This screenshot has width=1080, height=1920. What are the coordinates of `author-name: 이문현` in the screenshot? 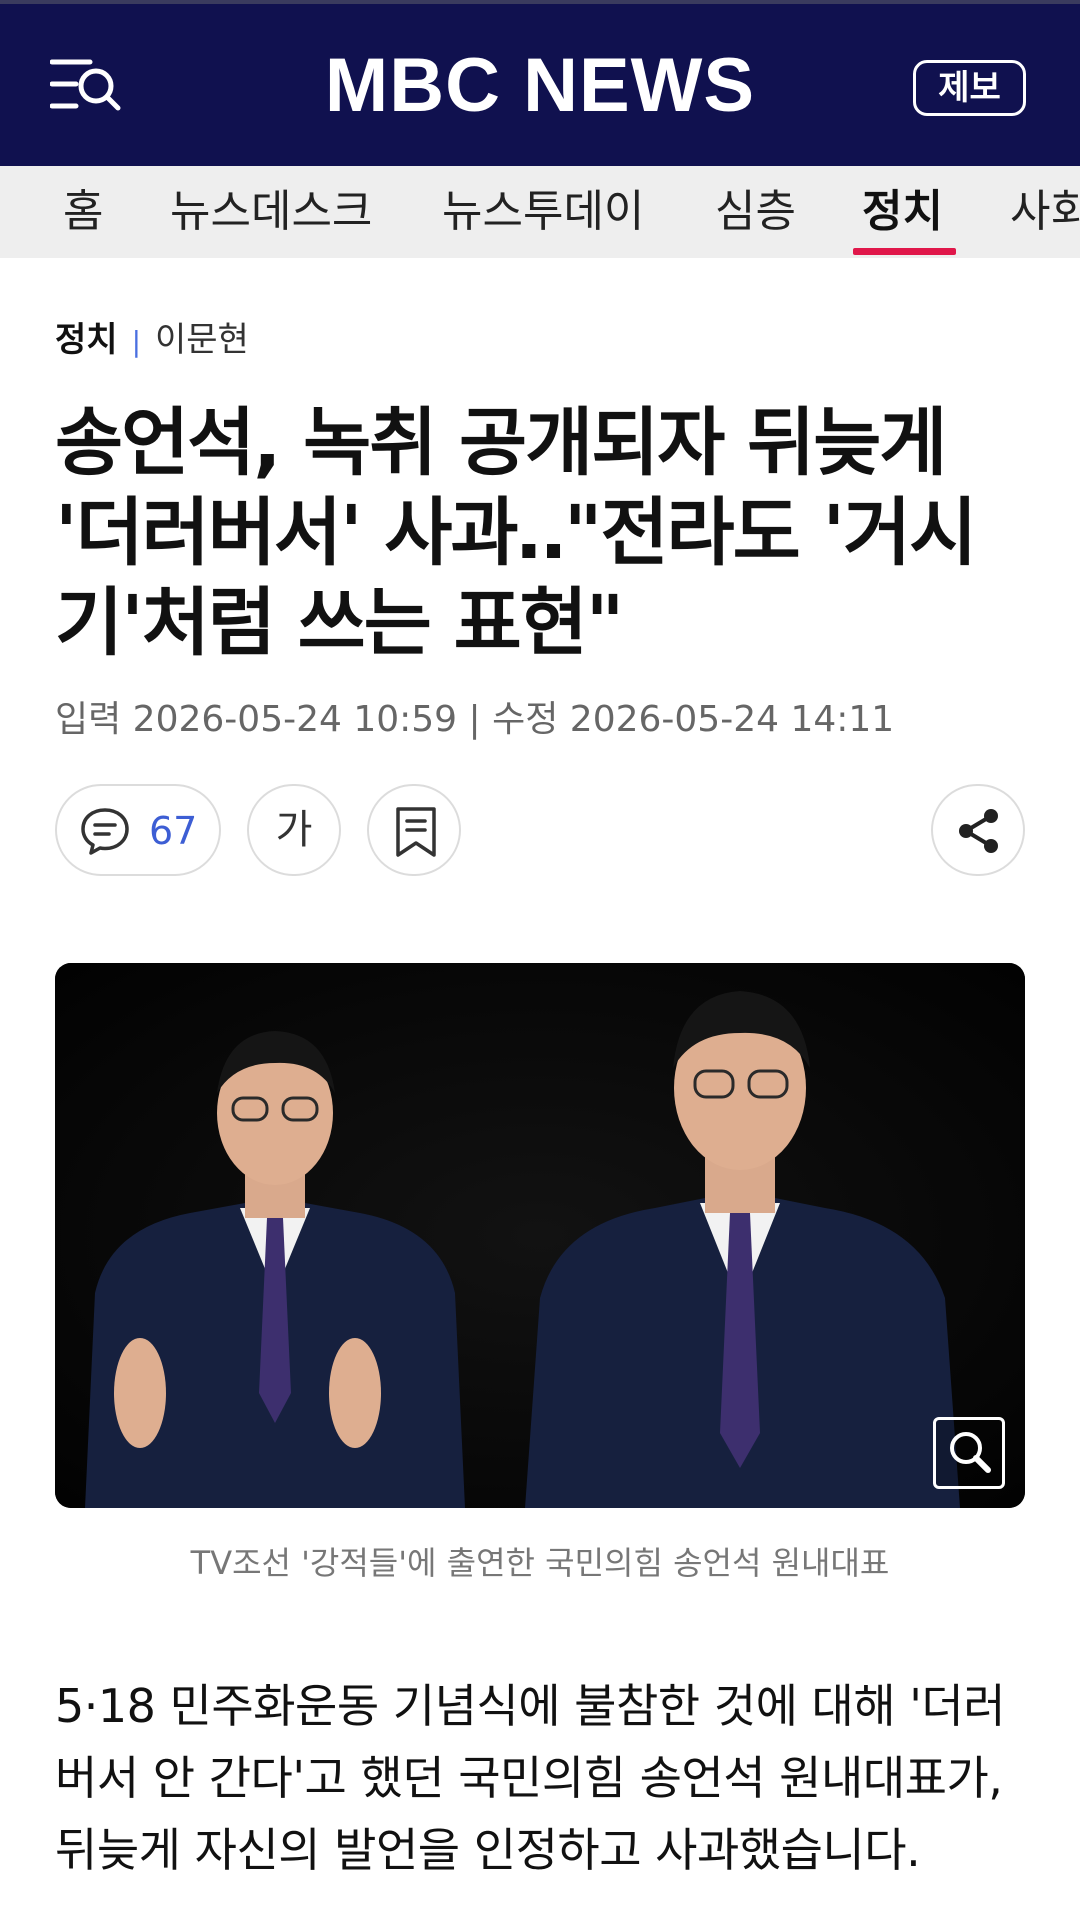 It's located at (202, 340).